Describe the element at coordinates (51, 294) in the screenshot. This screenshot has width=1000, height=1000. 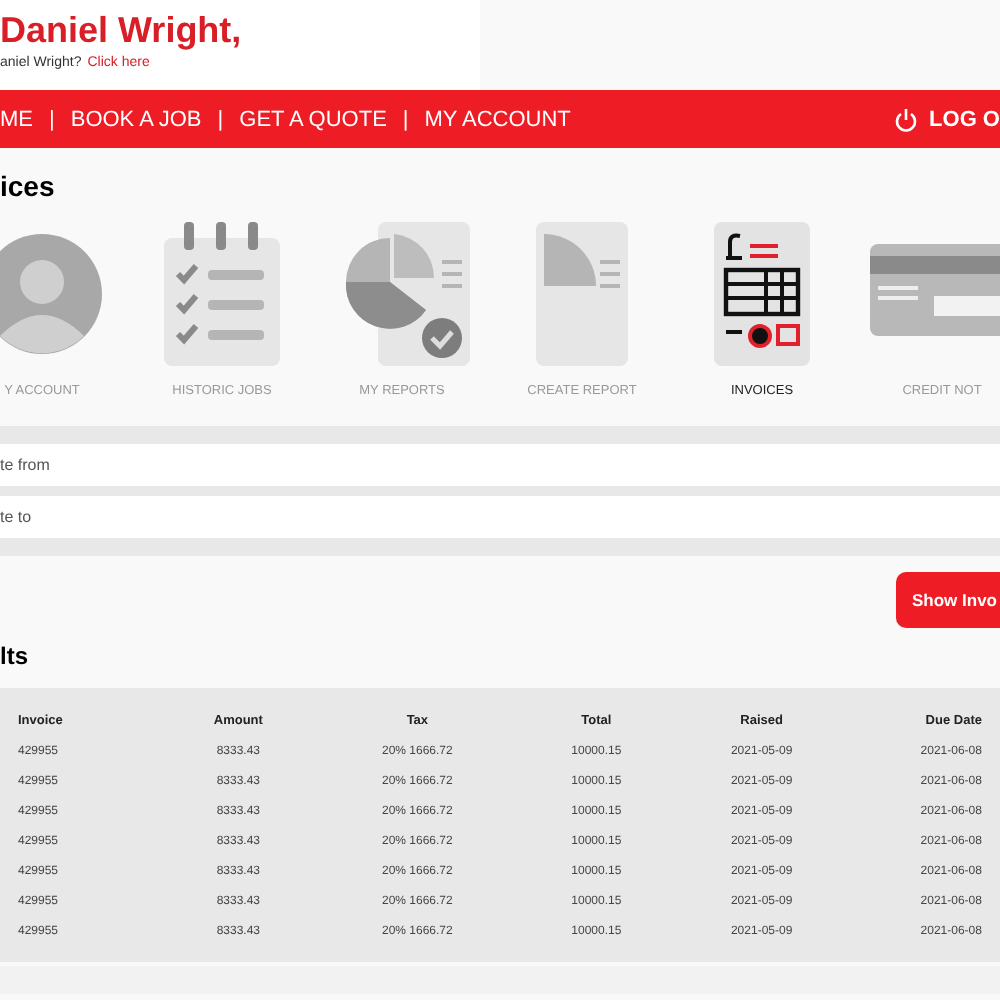
I see `user-avatar-icon` at that location.